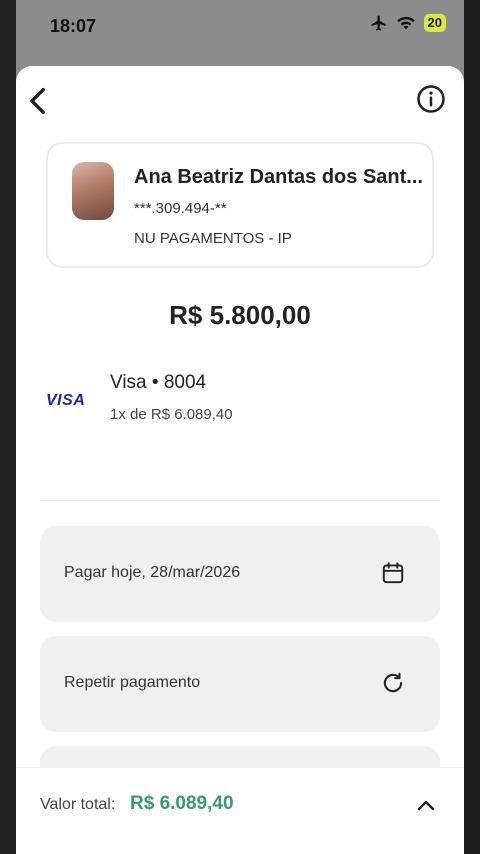  I want to click on pay-date-option: Pagar hoje, 28/mar/2026, so click(240, 574).